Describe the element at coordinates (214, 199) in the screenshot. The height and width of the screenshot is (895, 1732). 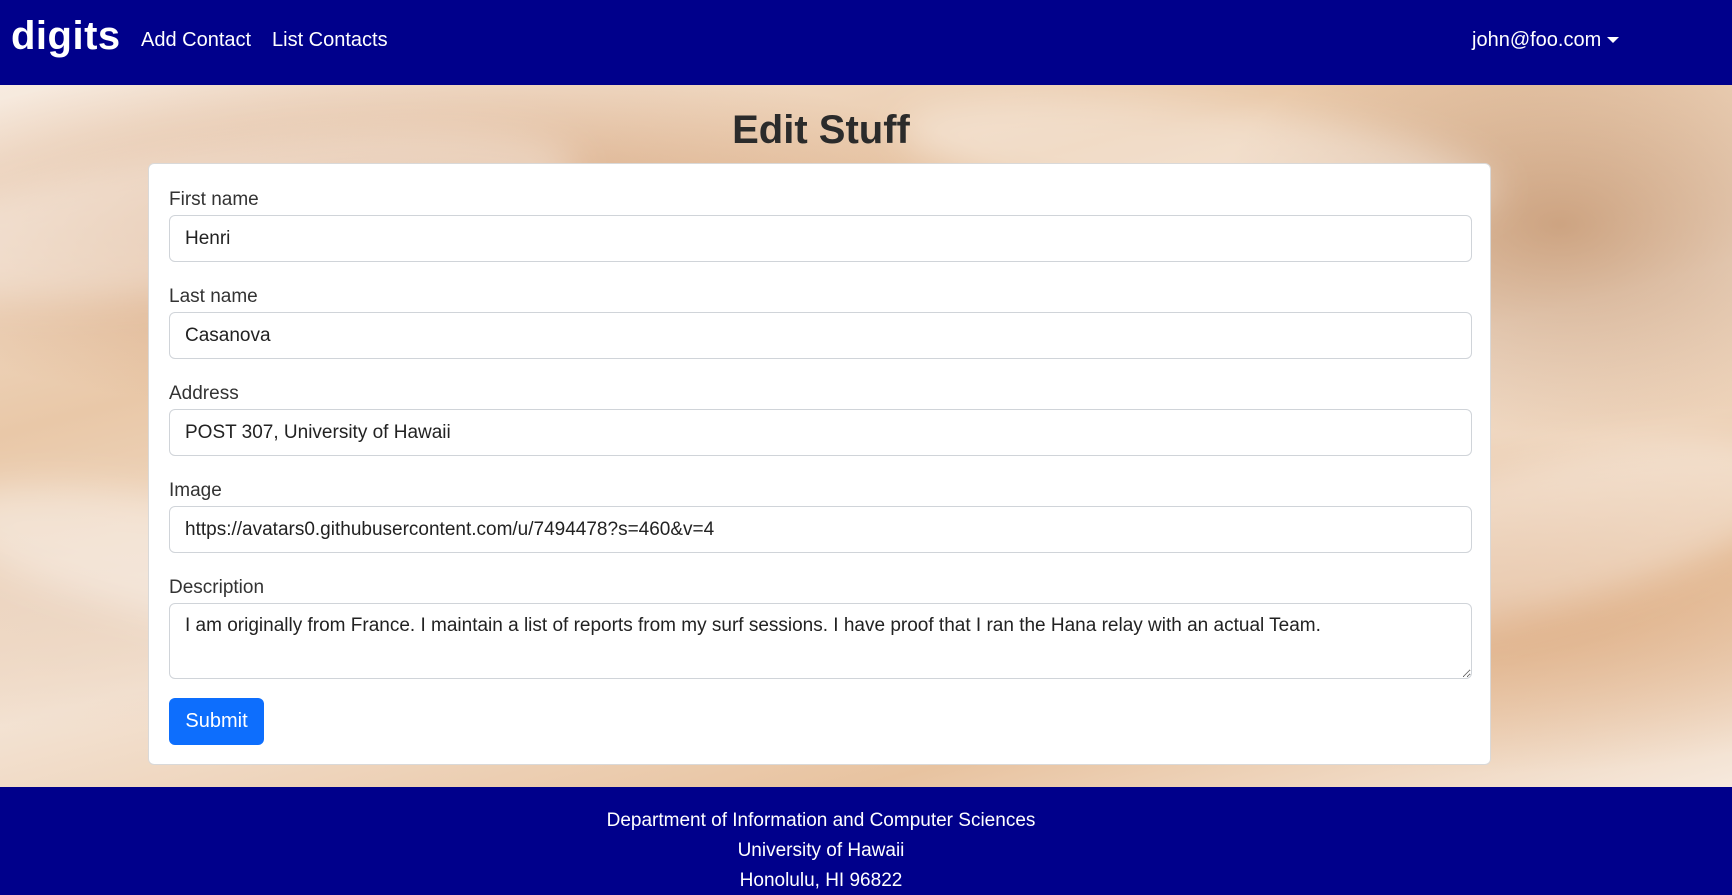
I see `first-name-label: First name` at that location.